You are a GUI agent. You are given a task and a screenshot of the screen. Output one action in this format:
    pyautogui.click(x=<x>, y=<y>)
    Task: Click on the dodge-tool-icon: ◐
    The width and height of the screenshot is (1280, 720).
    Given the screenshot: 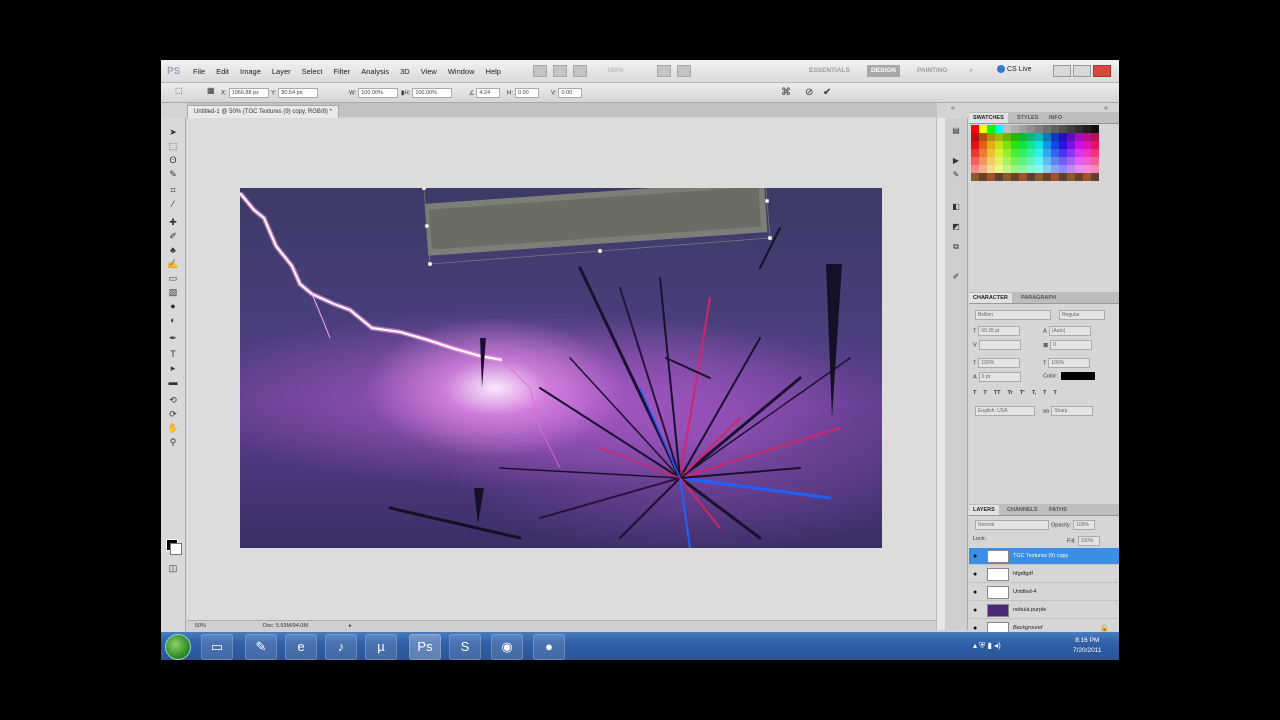 What is the action you would take?
    pyautogui.click(x=173, y=320)
    